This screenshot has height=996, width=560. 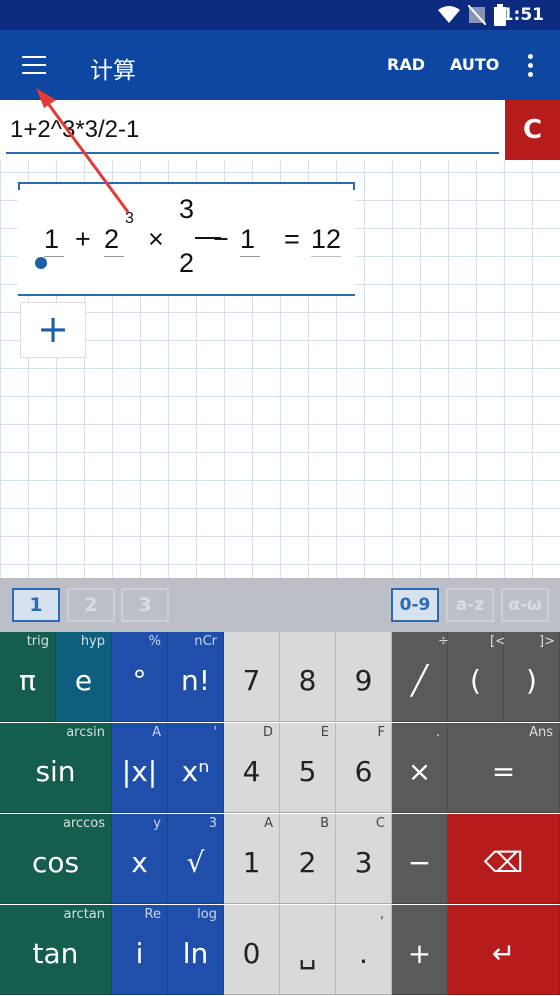 What do you see at coordinates (140, 950) in the screenshot?
I see `key-i: Re i` at bounding box center [140, 950].